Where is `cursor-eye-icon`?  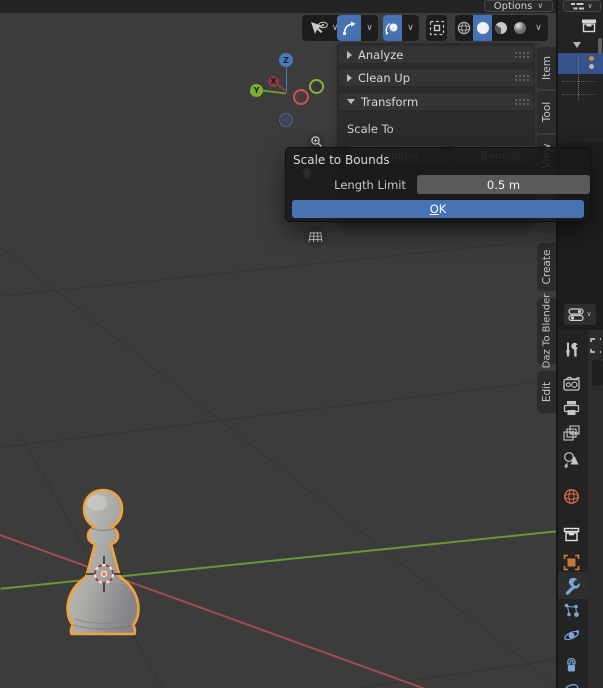
cursor-eye-icon is located at coordinates (319, 27).